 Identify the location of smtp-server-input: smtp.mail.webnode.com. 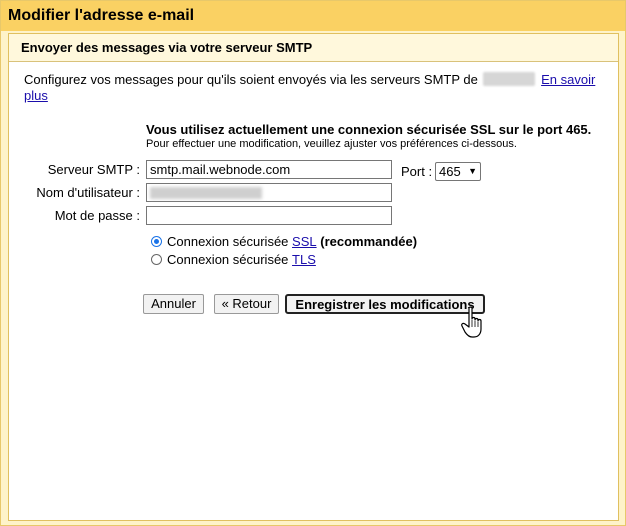
(269, 169).